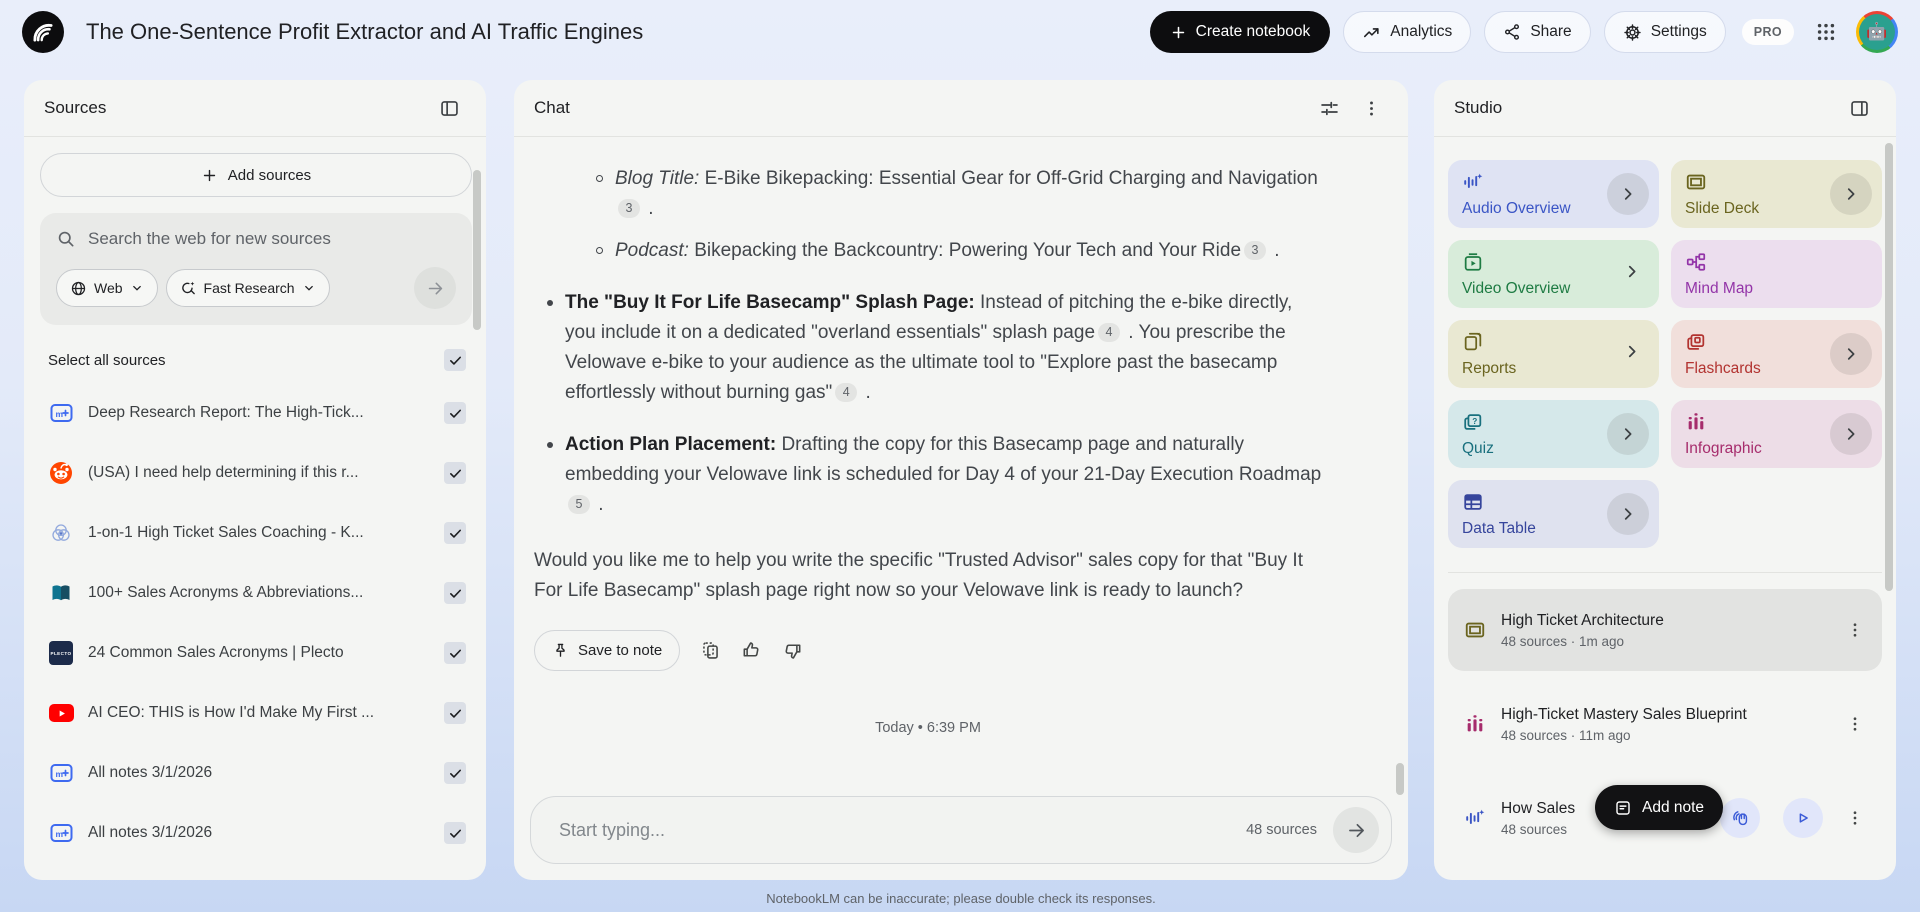 The image size is (1920, 912). Describe the element at coordinates (1624, 714) in the screenshot. I see `artifact-title: High-Ticket Mastery Sales Blueprint` at that location.